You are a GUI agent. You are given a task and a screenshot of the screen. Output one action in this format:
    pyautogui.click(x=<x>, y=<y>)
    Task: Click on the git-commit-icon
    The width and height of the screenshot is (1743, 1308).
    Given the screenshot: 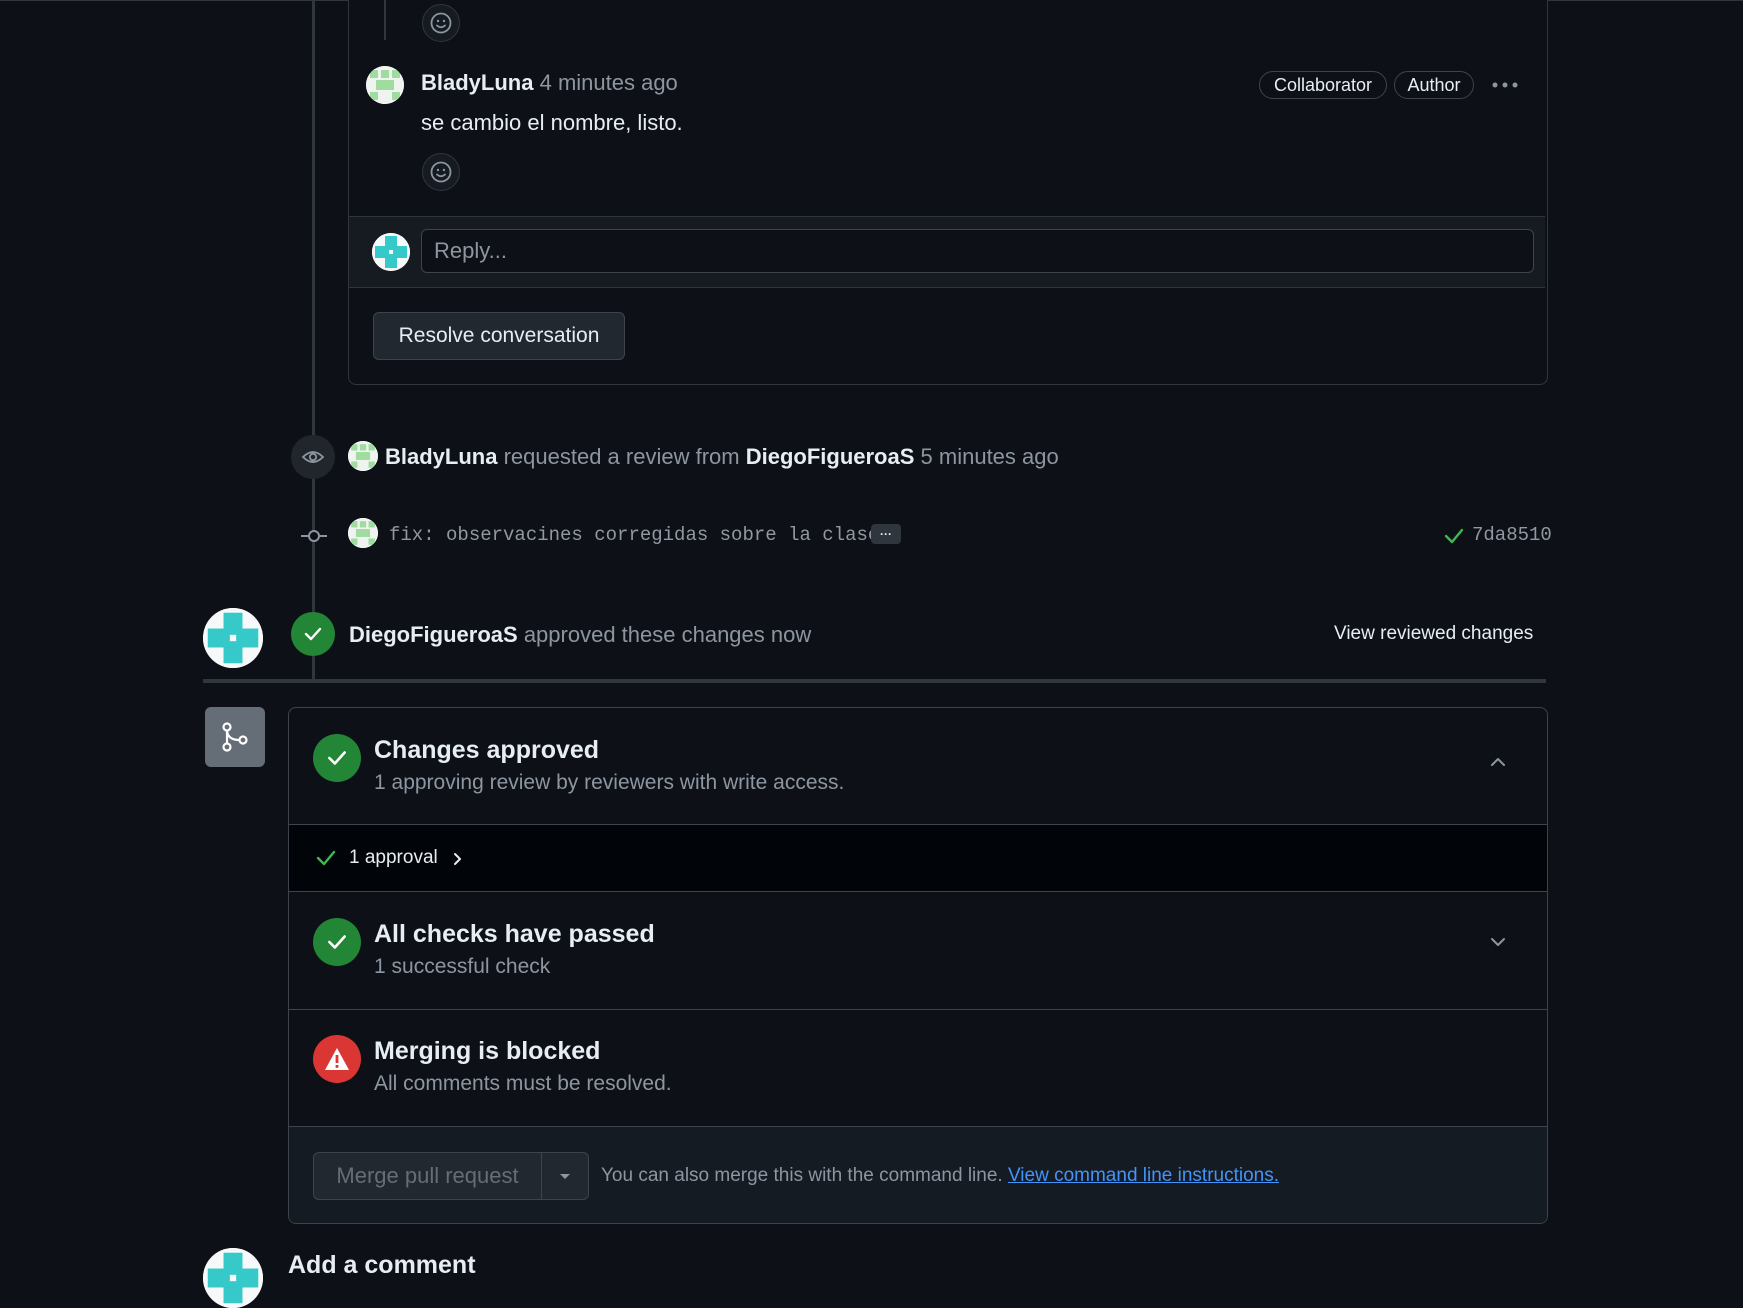 What is the action you would take?
    pyautogui.click(x=314, y=536)
    